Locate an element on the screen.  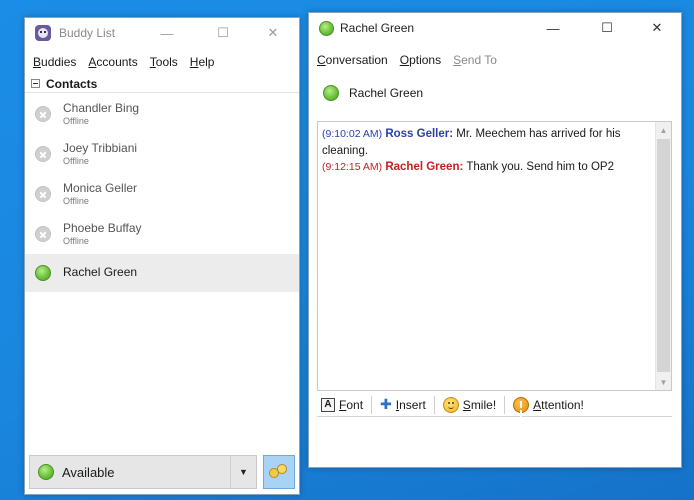
buddy-list-menubar: Buddies Accounts Tools Help is located at coordinates (162, 62).